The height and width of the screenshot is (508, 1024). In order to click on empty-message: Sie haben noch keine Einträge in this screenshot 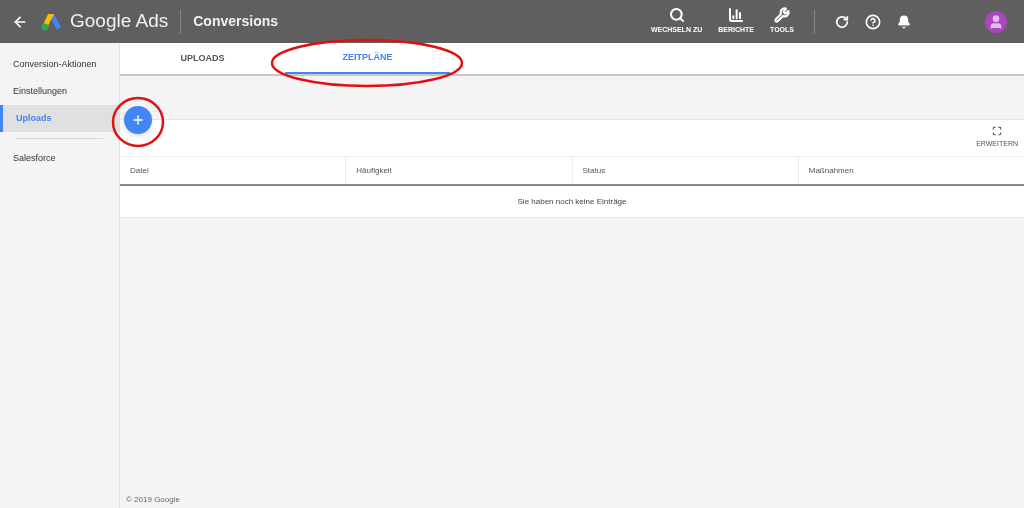, I will do `click(572, 201)`.